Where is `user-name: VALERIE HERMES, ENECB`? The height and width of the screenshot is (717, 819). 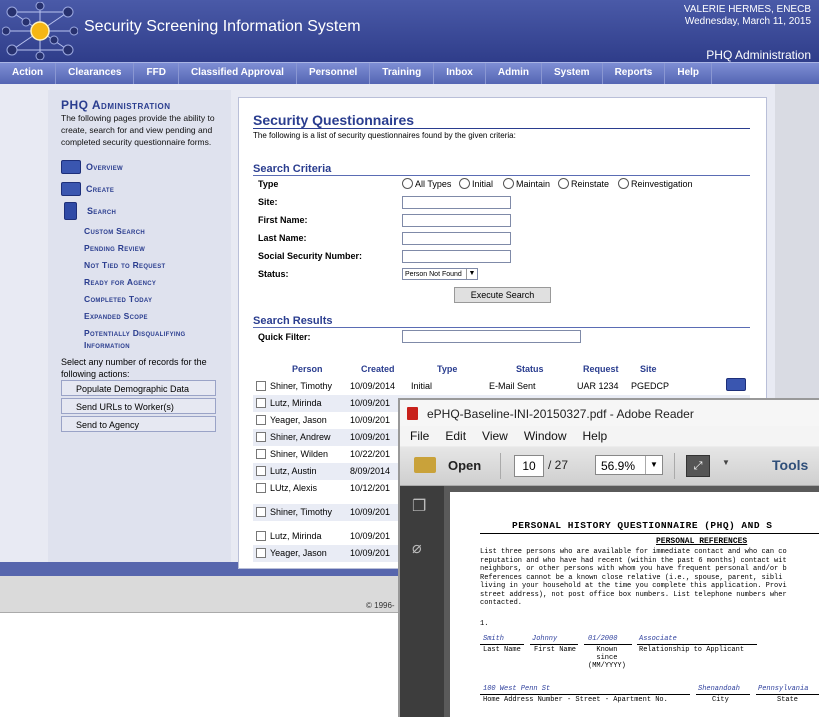
user-name: VALERIE HERMES, ENECB is located at coordinates (747, 9).